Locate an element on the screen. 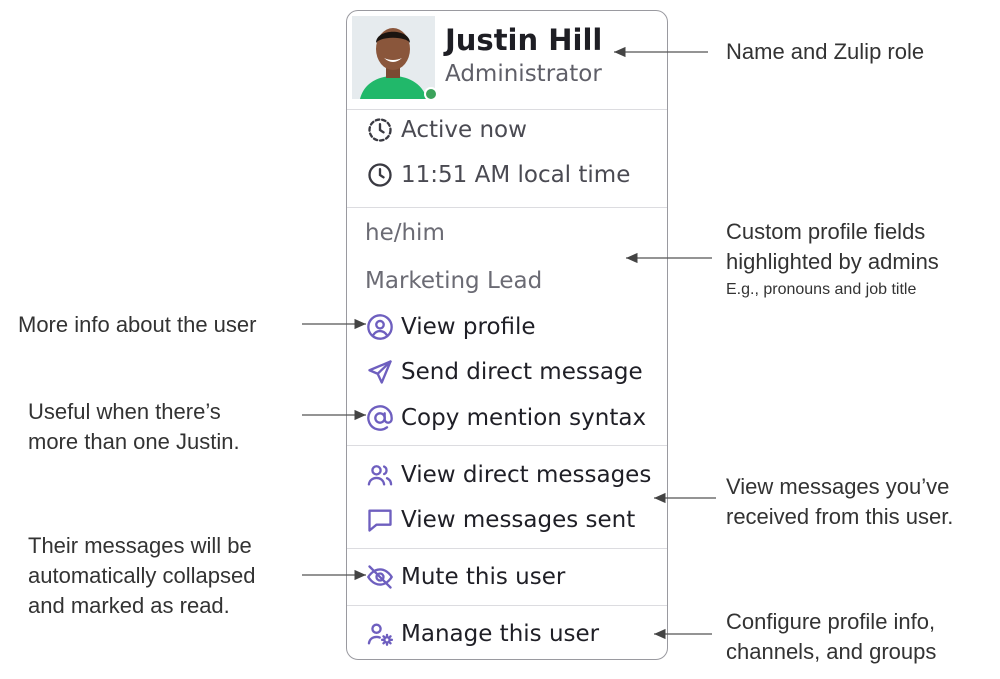 The width and height of the screenshot is (1000, 679). annotation-collapsed-line1: Their messages will be is located at coordinates (140, 545).